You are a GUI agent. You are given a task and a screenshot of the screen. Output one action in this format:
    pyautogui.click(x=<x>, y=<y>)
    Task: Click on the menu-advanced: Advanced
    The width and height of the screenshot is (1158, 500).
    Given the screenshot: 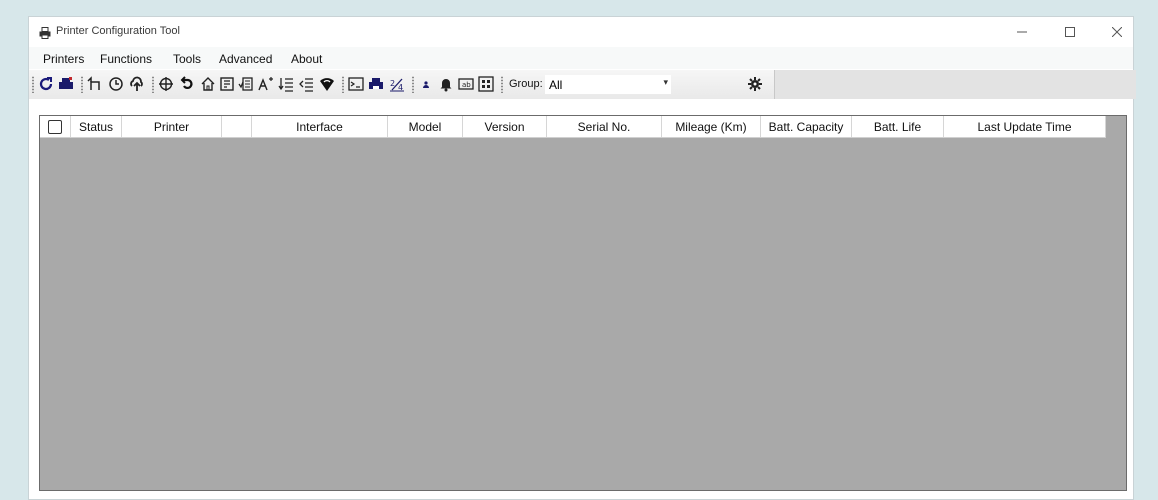 What is the action you would take?
    pyautogui.click(x=245, y=59)
    